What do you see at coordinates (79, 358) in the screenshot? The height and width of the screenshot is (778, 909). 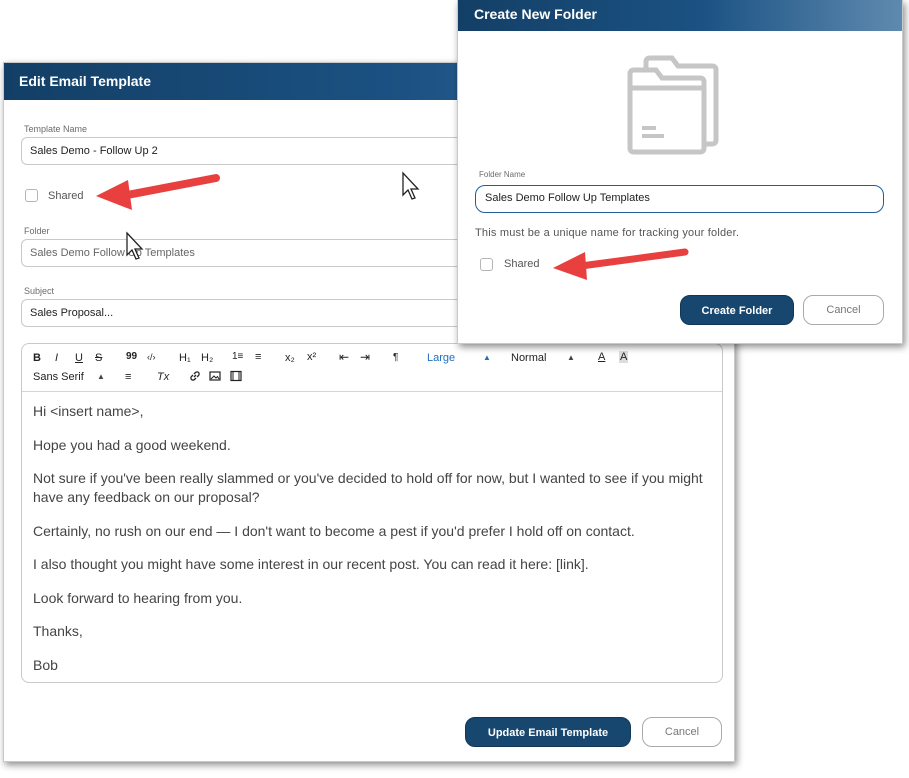 I see `underline-button: U` at bounding box center [79, 358].